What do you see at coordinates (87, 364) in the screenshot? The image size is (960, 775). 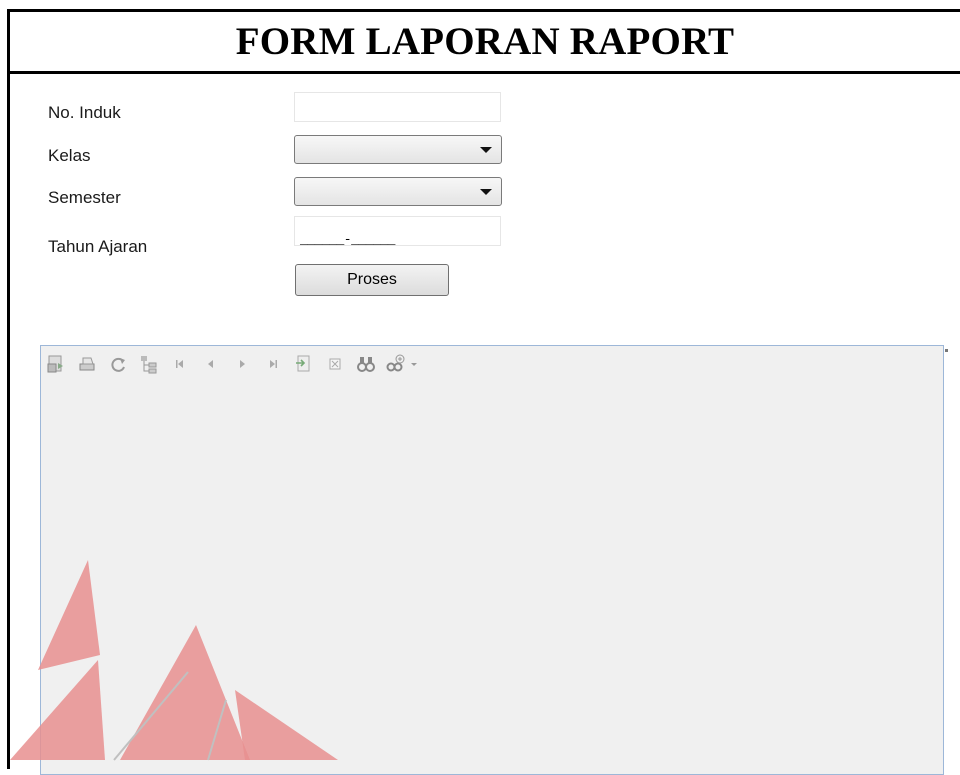 I see `print-icon` at bounding box center [87, 364].